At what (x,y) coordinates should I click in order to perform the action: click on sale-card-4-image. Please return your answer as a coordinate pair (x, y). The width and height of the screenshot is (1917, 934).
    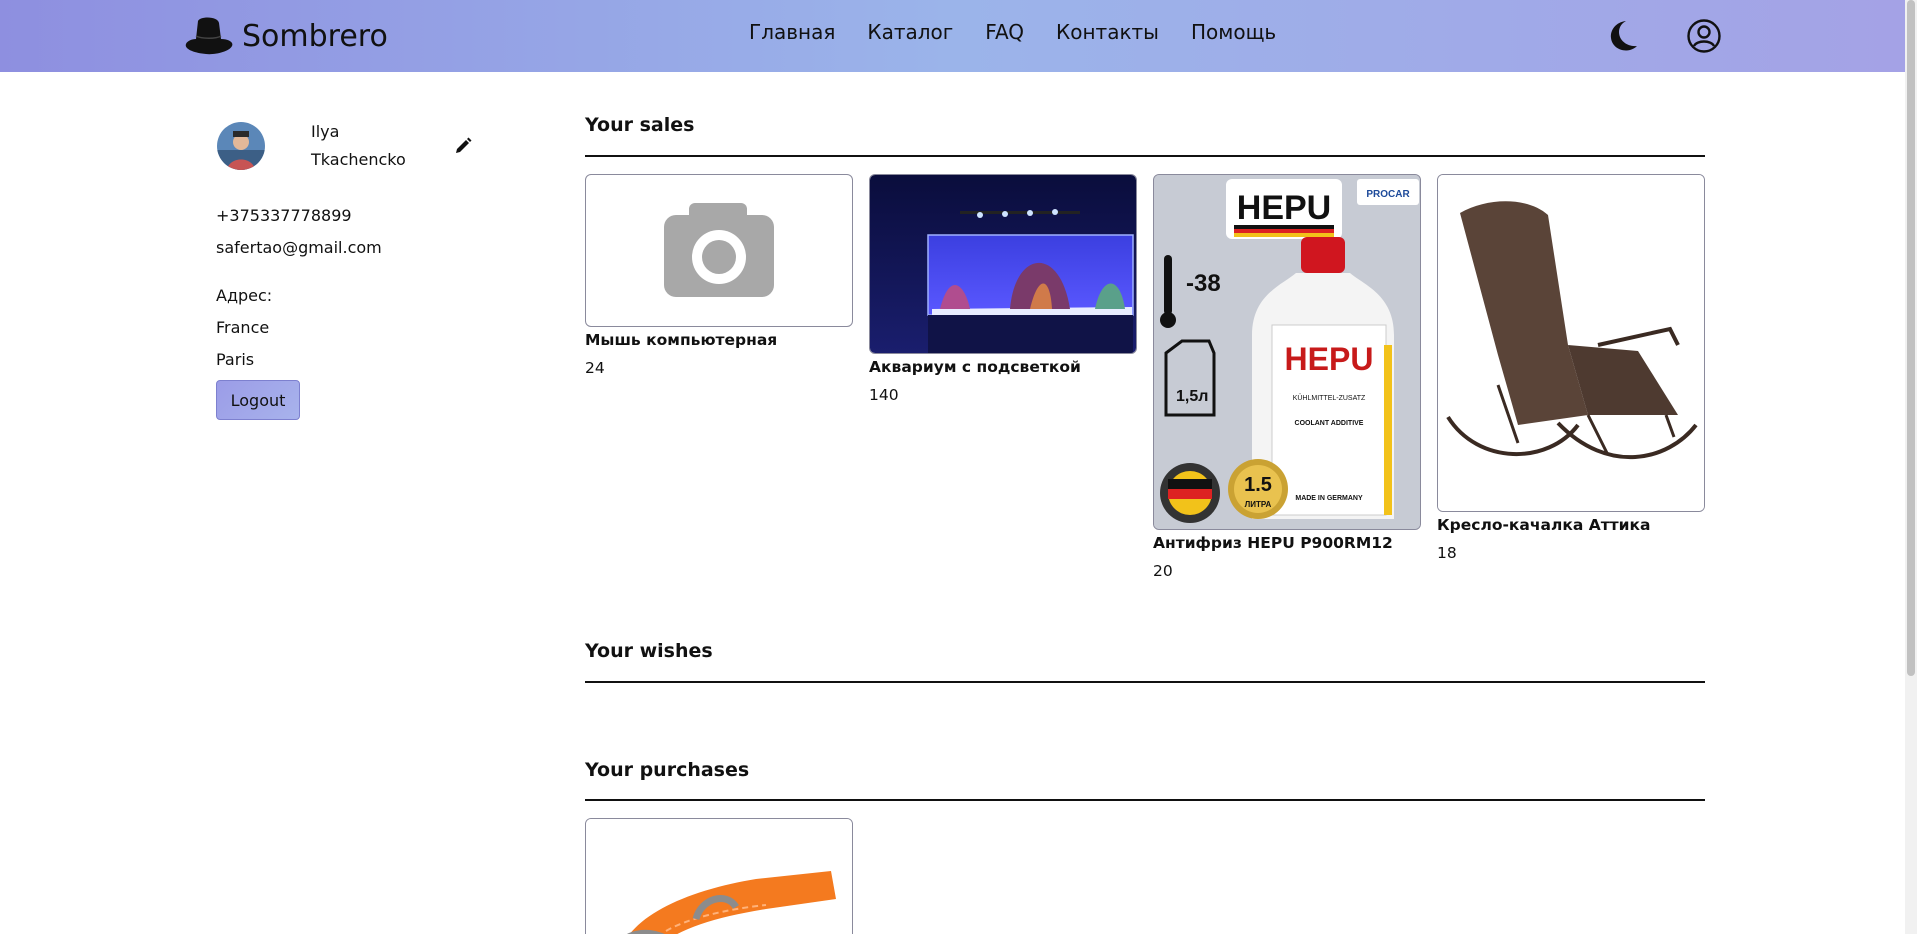
    Looking at the image, I should click on (1571, 343).